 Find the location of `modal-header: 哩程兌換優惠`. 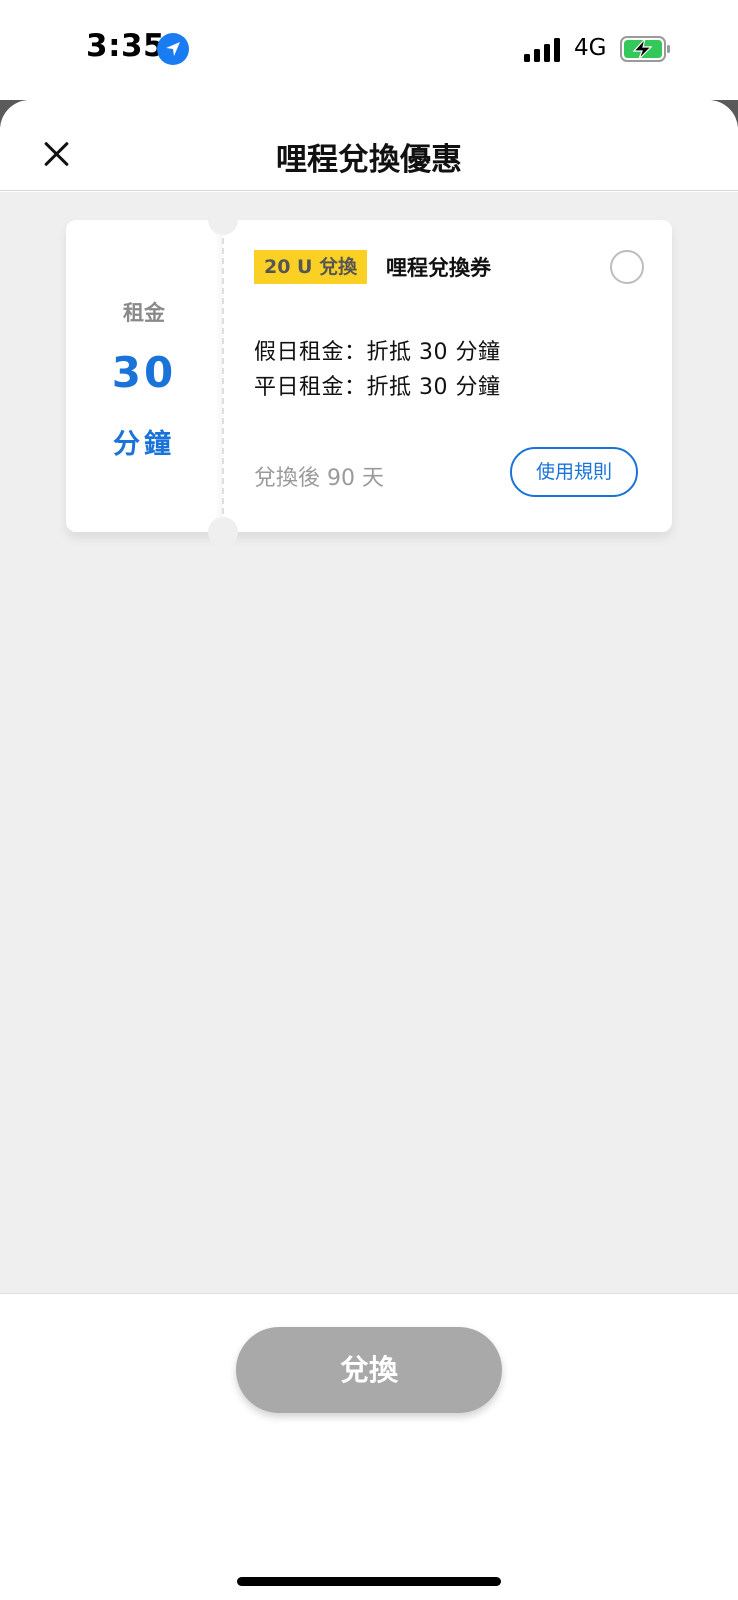

modal-header: 哩程兌換優惠 is located at coordinates (369, 145).